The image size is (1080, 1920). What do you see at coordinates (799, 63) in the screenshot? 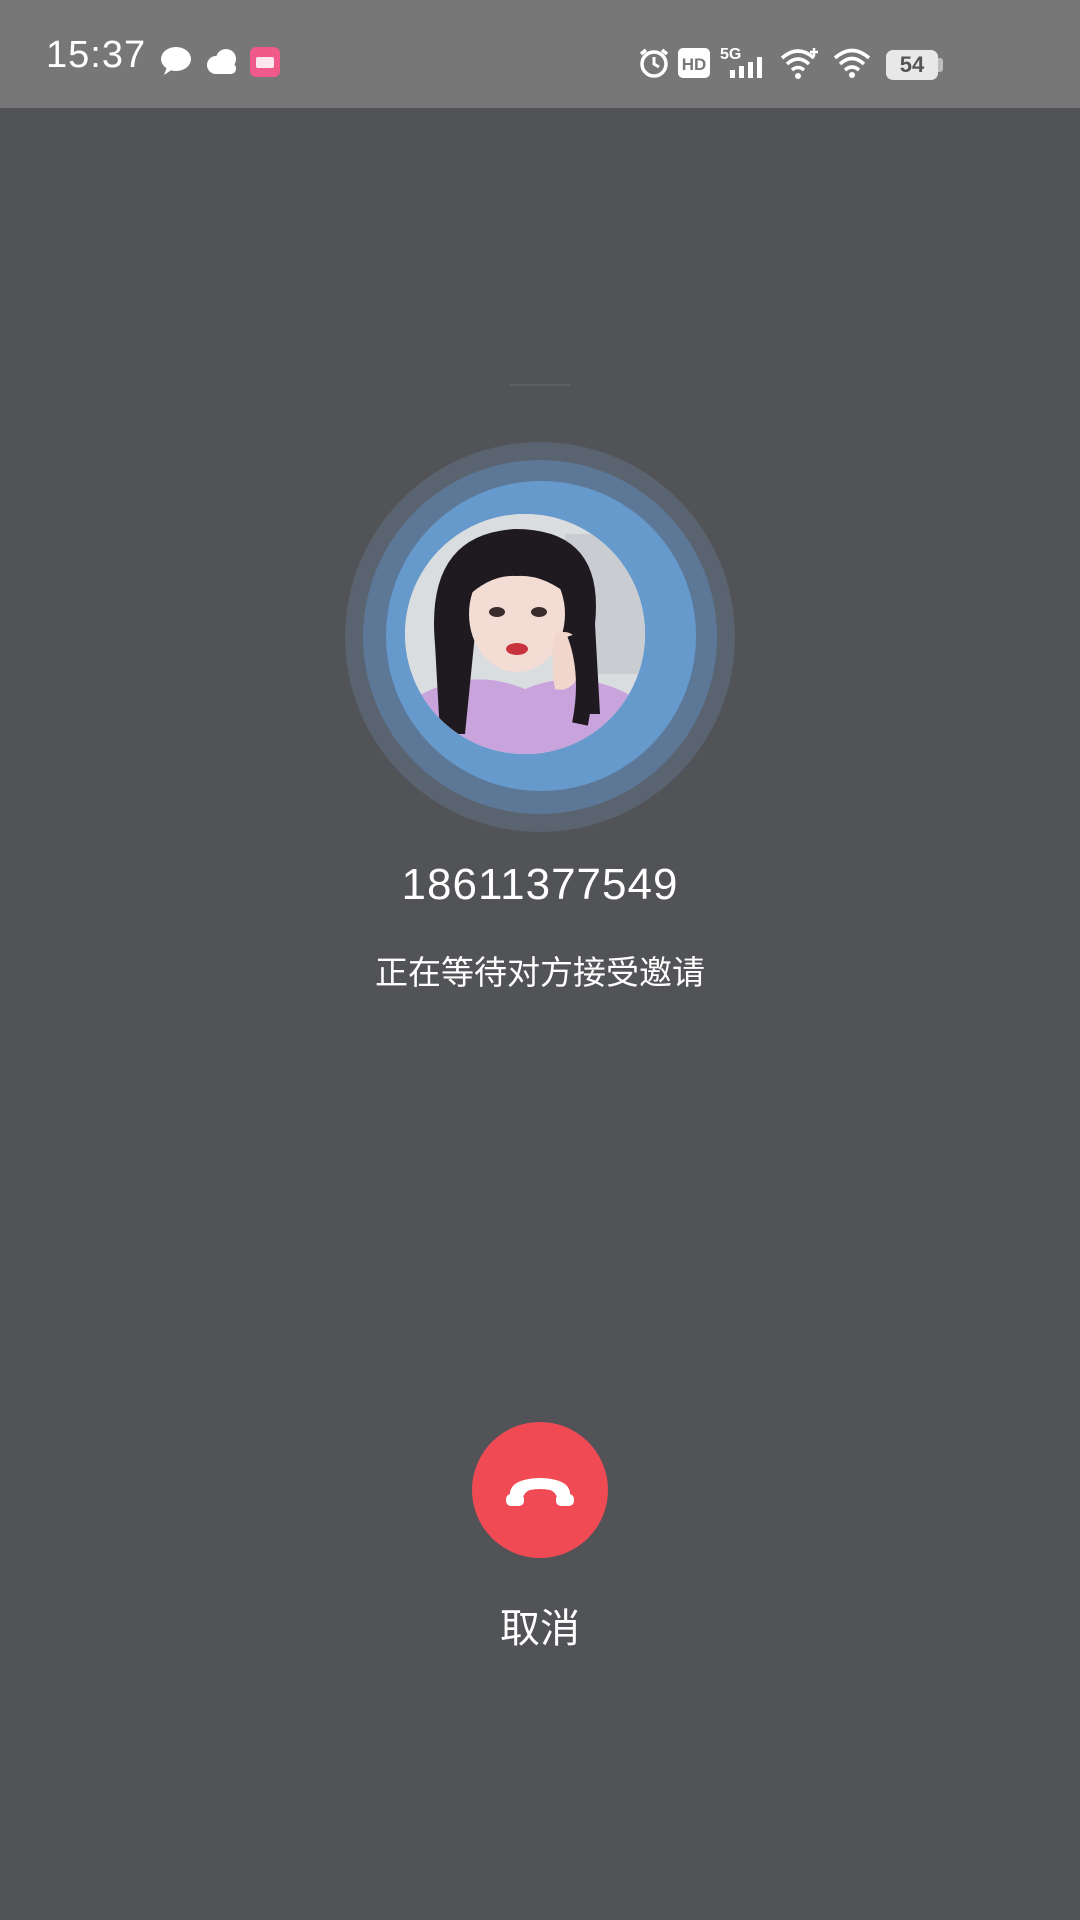
I see `wifi-plus-icon` at bounding box center [799, 63].